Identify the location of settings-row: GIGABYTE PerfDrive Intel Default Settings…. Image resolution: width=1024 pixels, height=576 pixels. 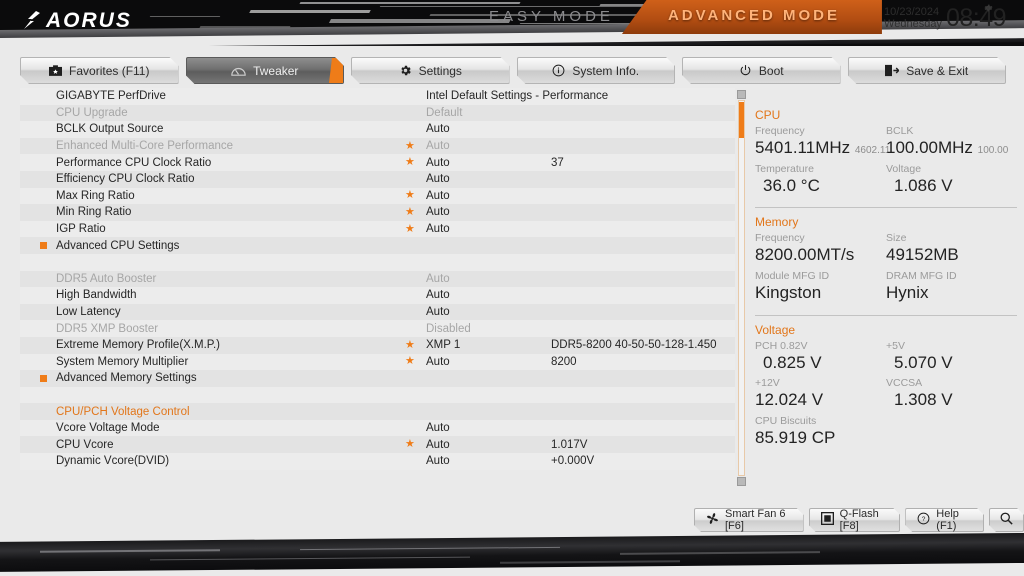
(377, 96).